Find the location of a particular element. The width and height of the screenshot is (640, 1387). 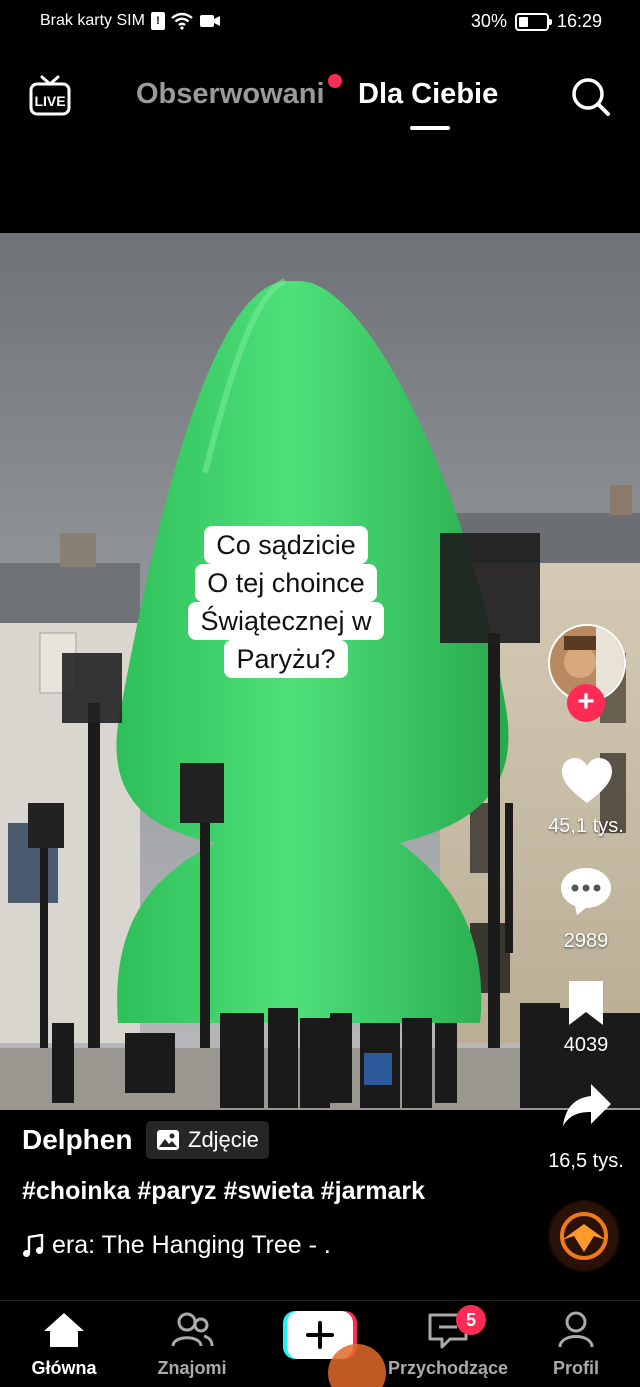

like-count: 45,1 tys. is located at coordinates (586, 826).